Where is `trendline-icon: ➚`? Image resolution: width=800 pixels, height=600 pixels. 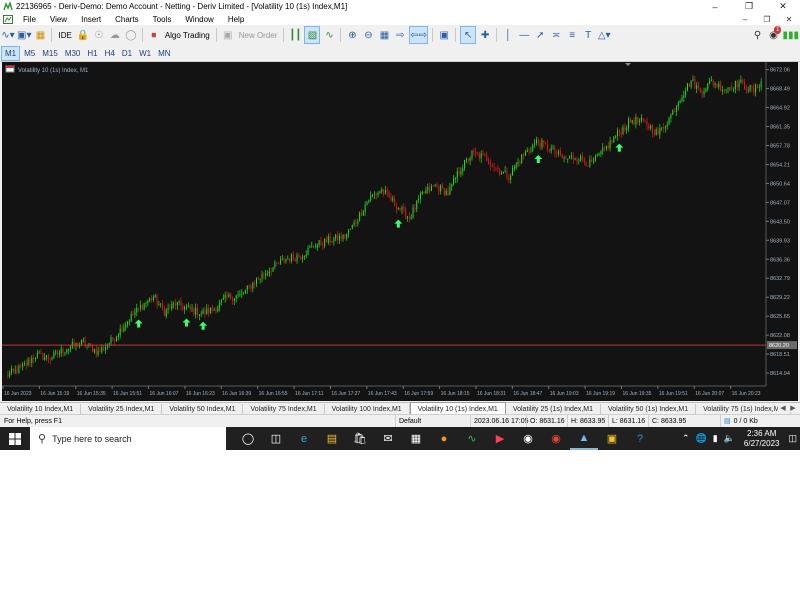
trendline-icon: ➚ is located at coordinates (540, 35).